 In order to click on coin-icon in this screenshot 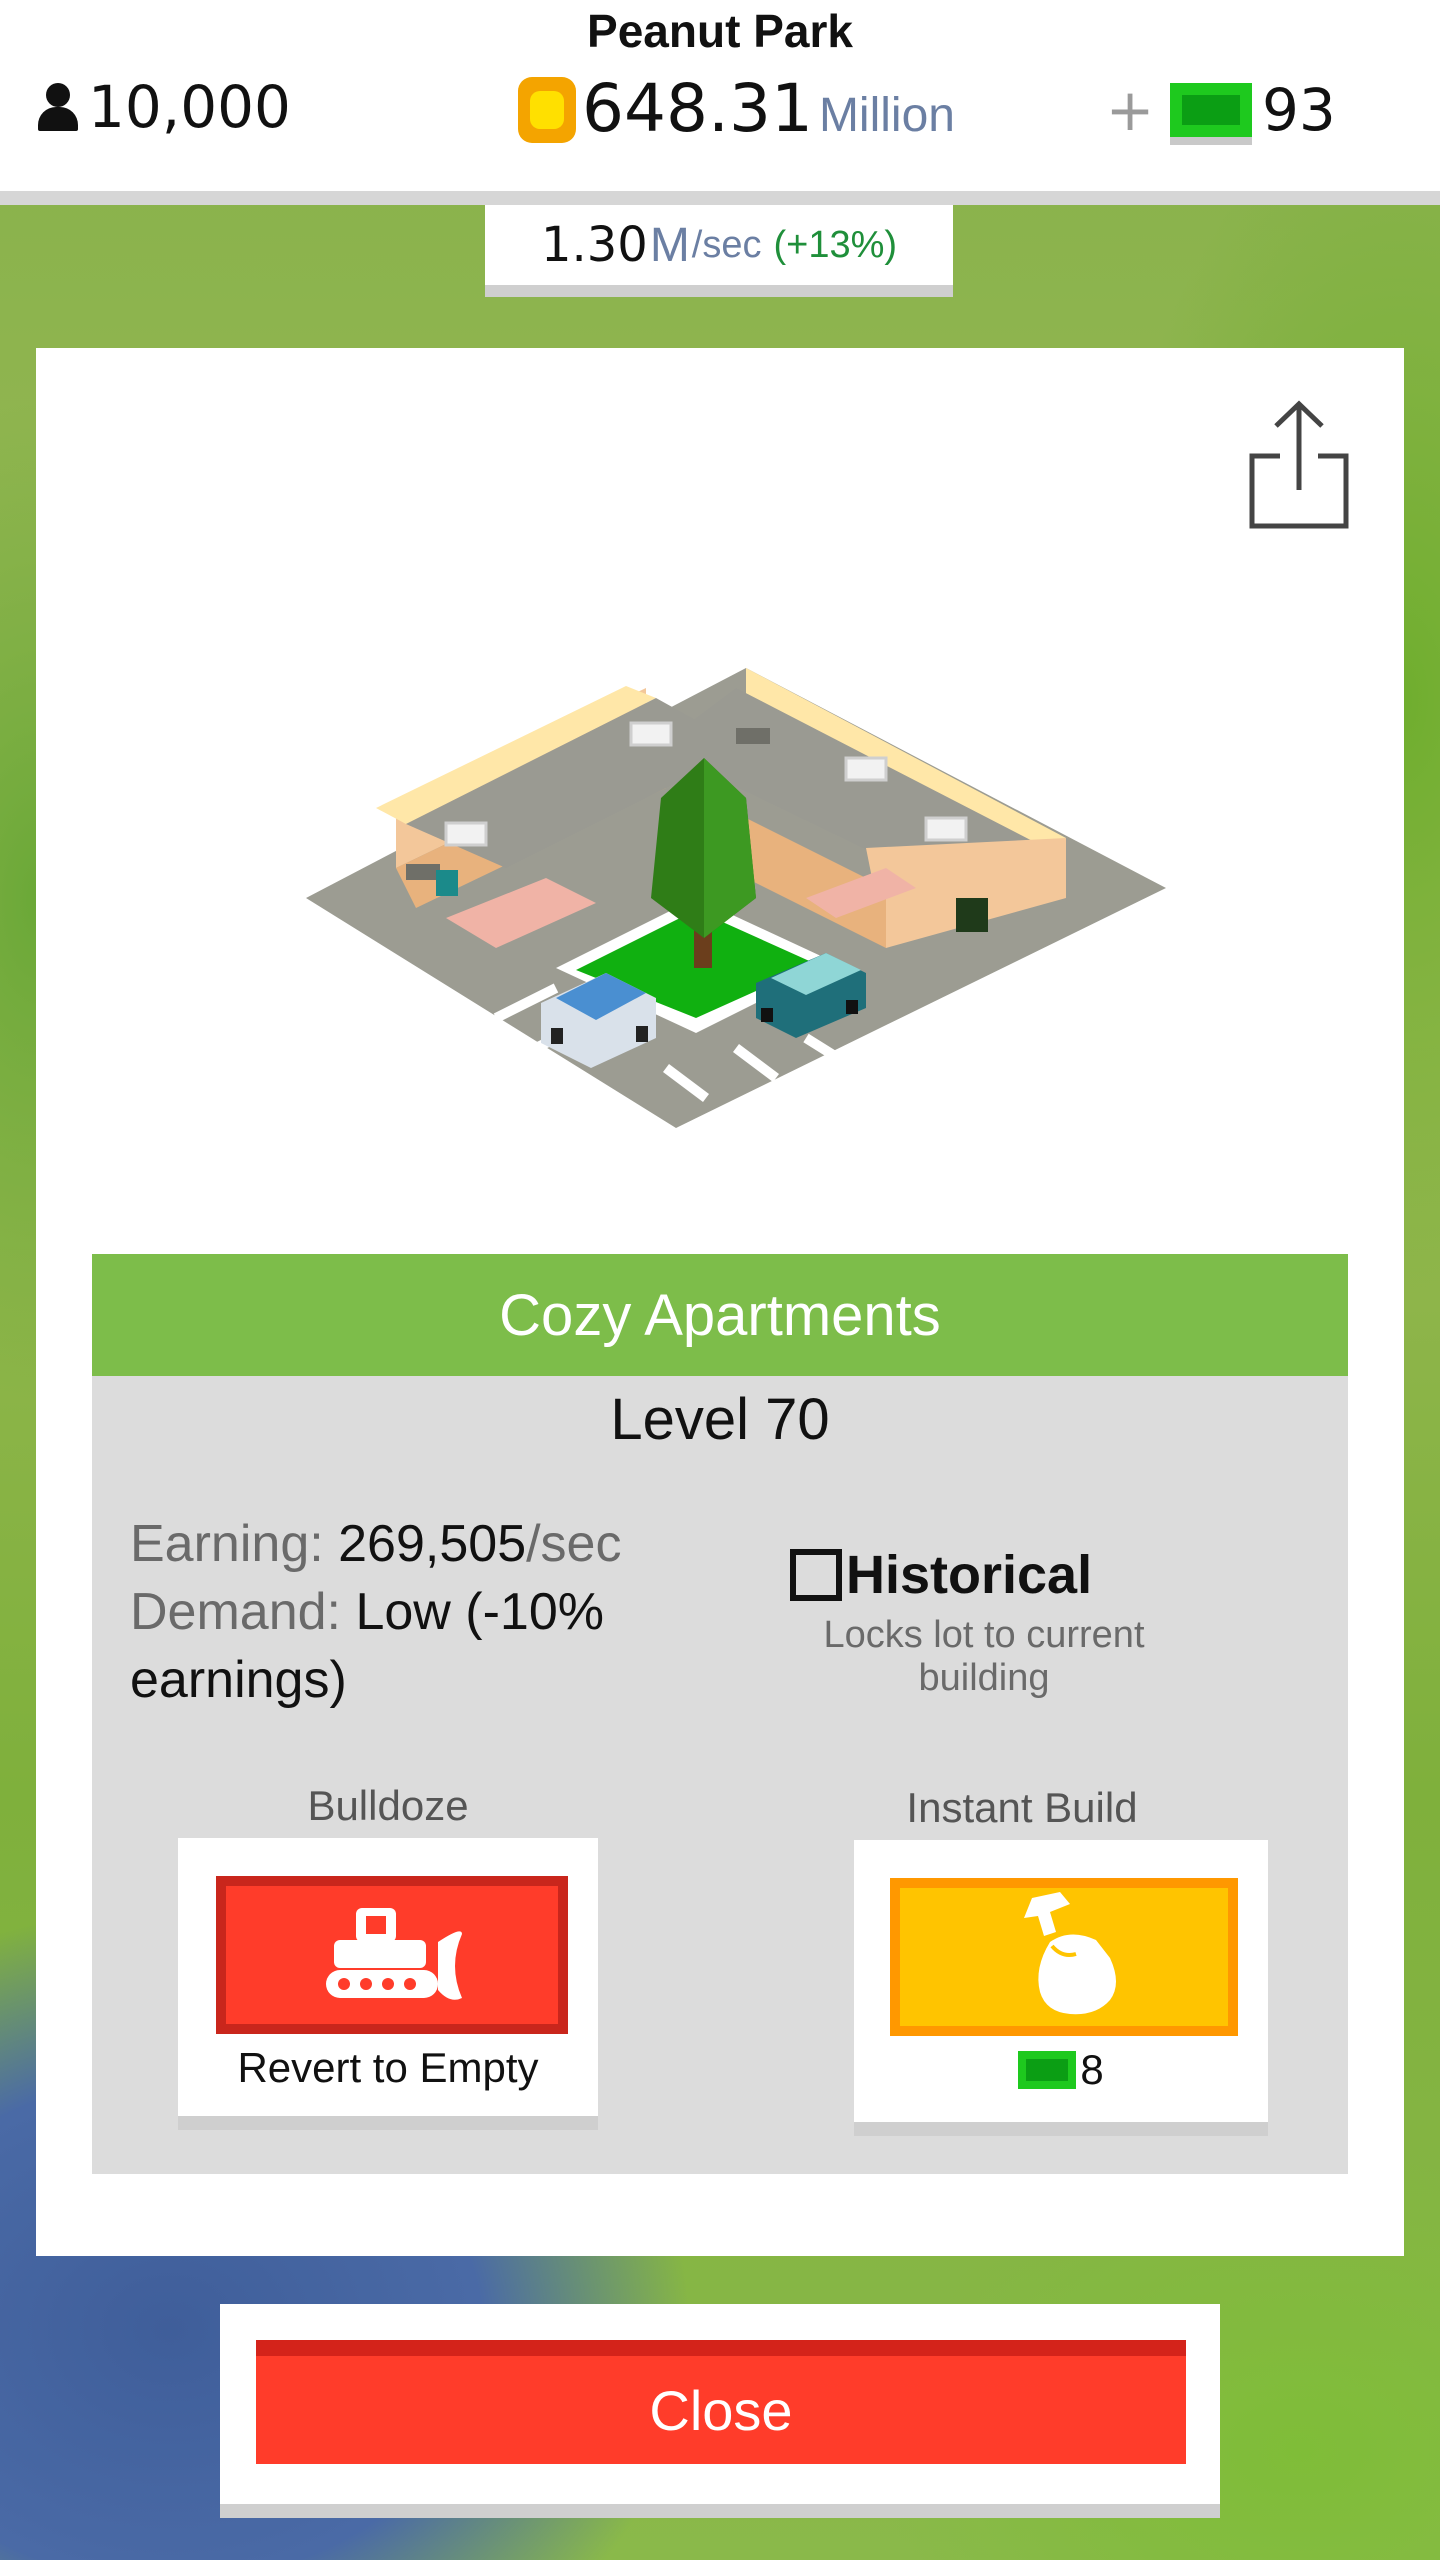, I will do `click(547, 110)`.